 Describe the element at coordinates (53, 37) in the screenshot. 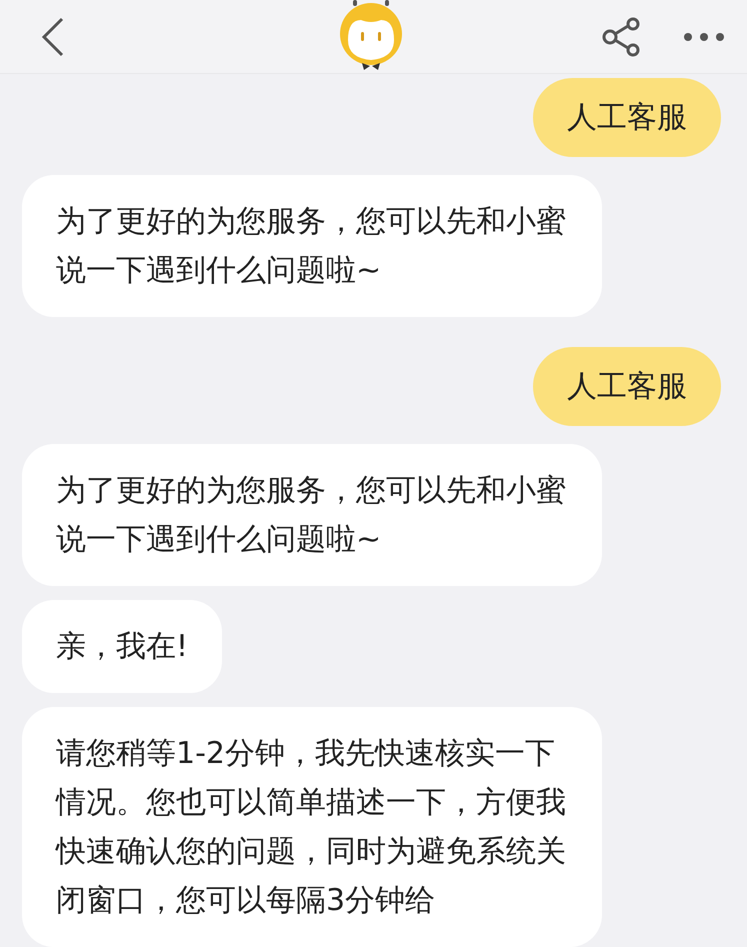

I see `back-button` at that location.